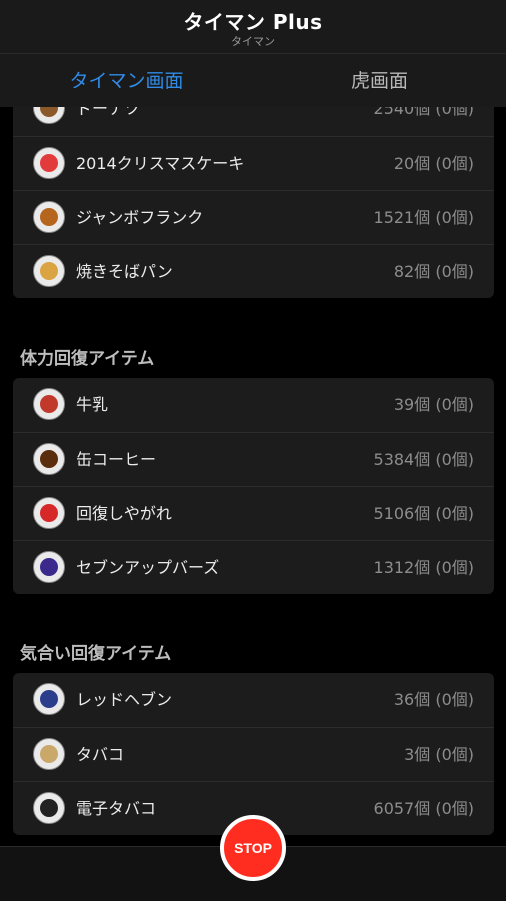 The height and width of the screenshot is (901, 506). Describe the element at coordinates (160, 163) in the screenshot. I see `item-name: 2014クリスマスケーキ` at that location.